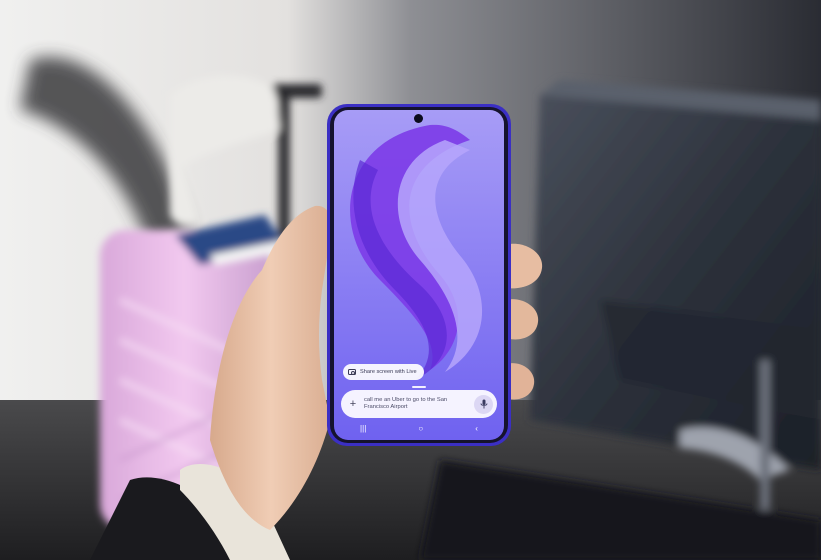 The height and width of the screenshot is (560, 821). I want to click on mic-icon, so click(483, 404).